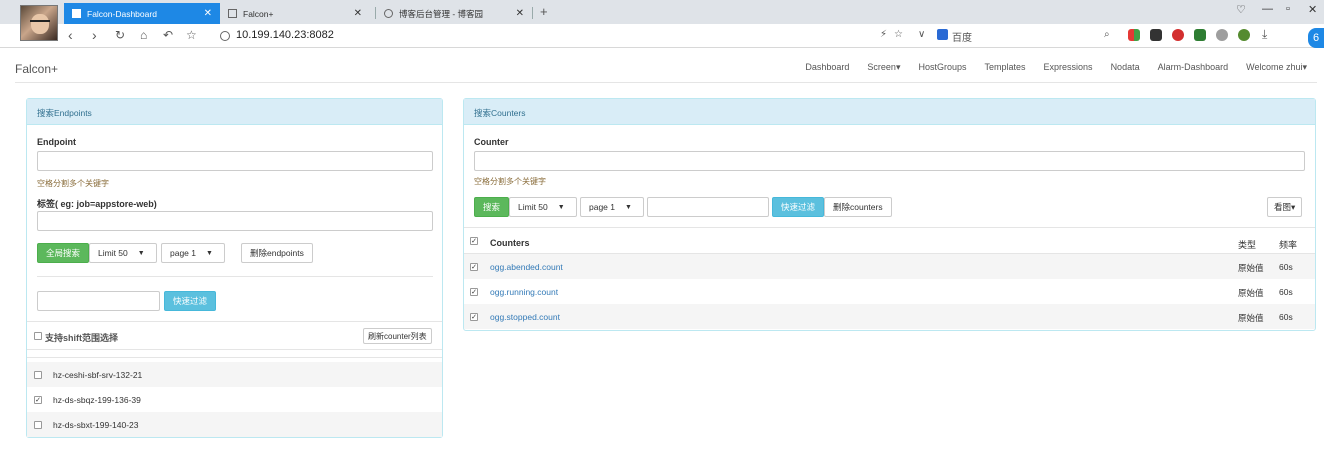 This screenshot has height=449, width=1324. I want to click on counter-search-label: 搜索, so click(492, 207).